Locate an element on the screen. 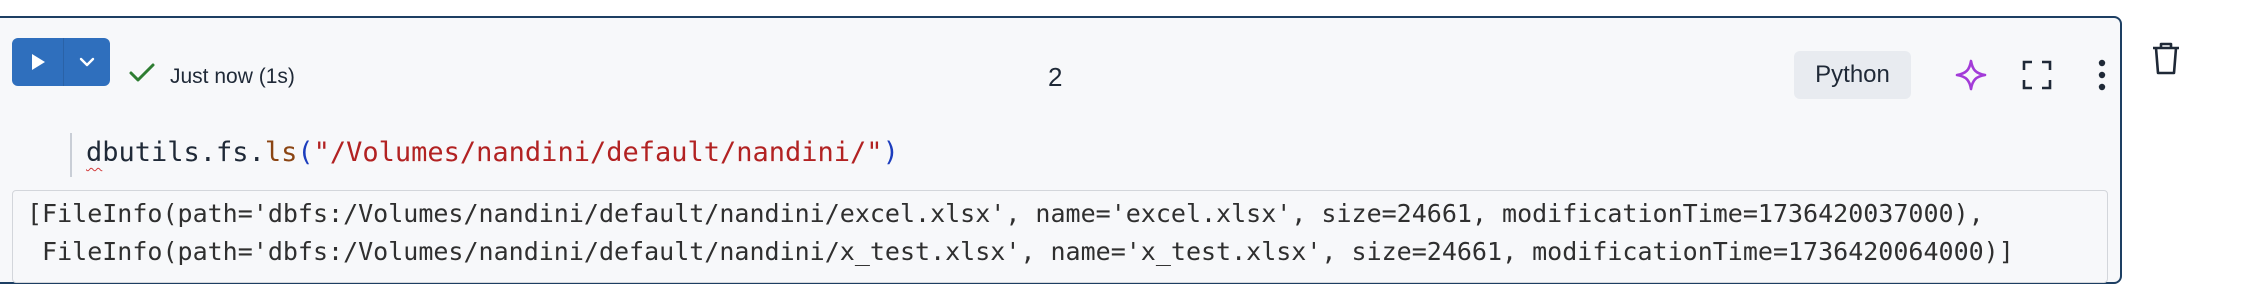 The height and width of the screenshot is (292, 2246). code-object: butils.fs. is located at coordinates (183, 152).